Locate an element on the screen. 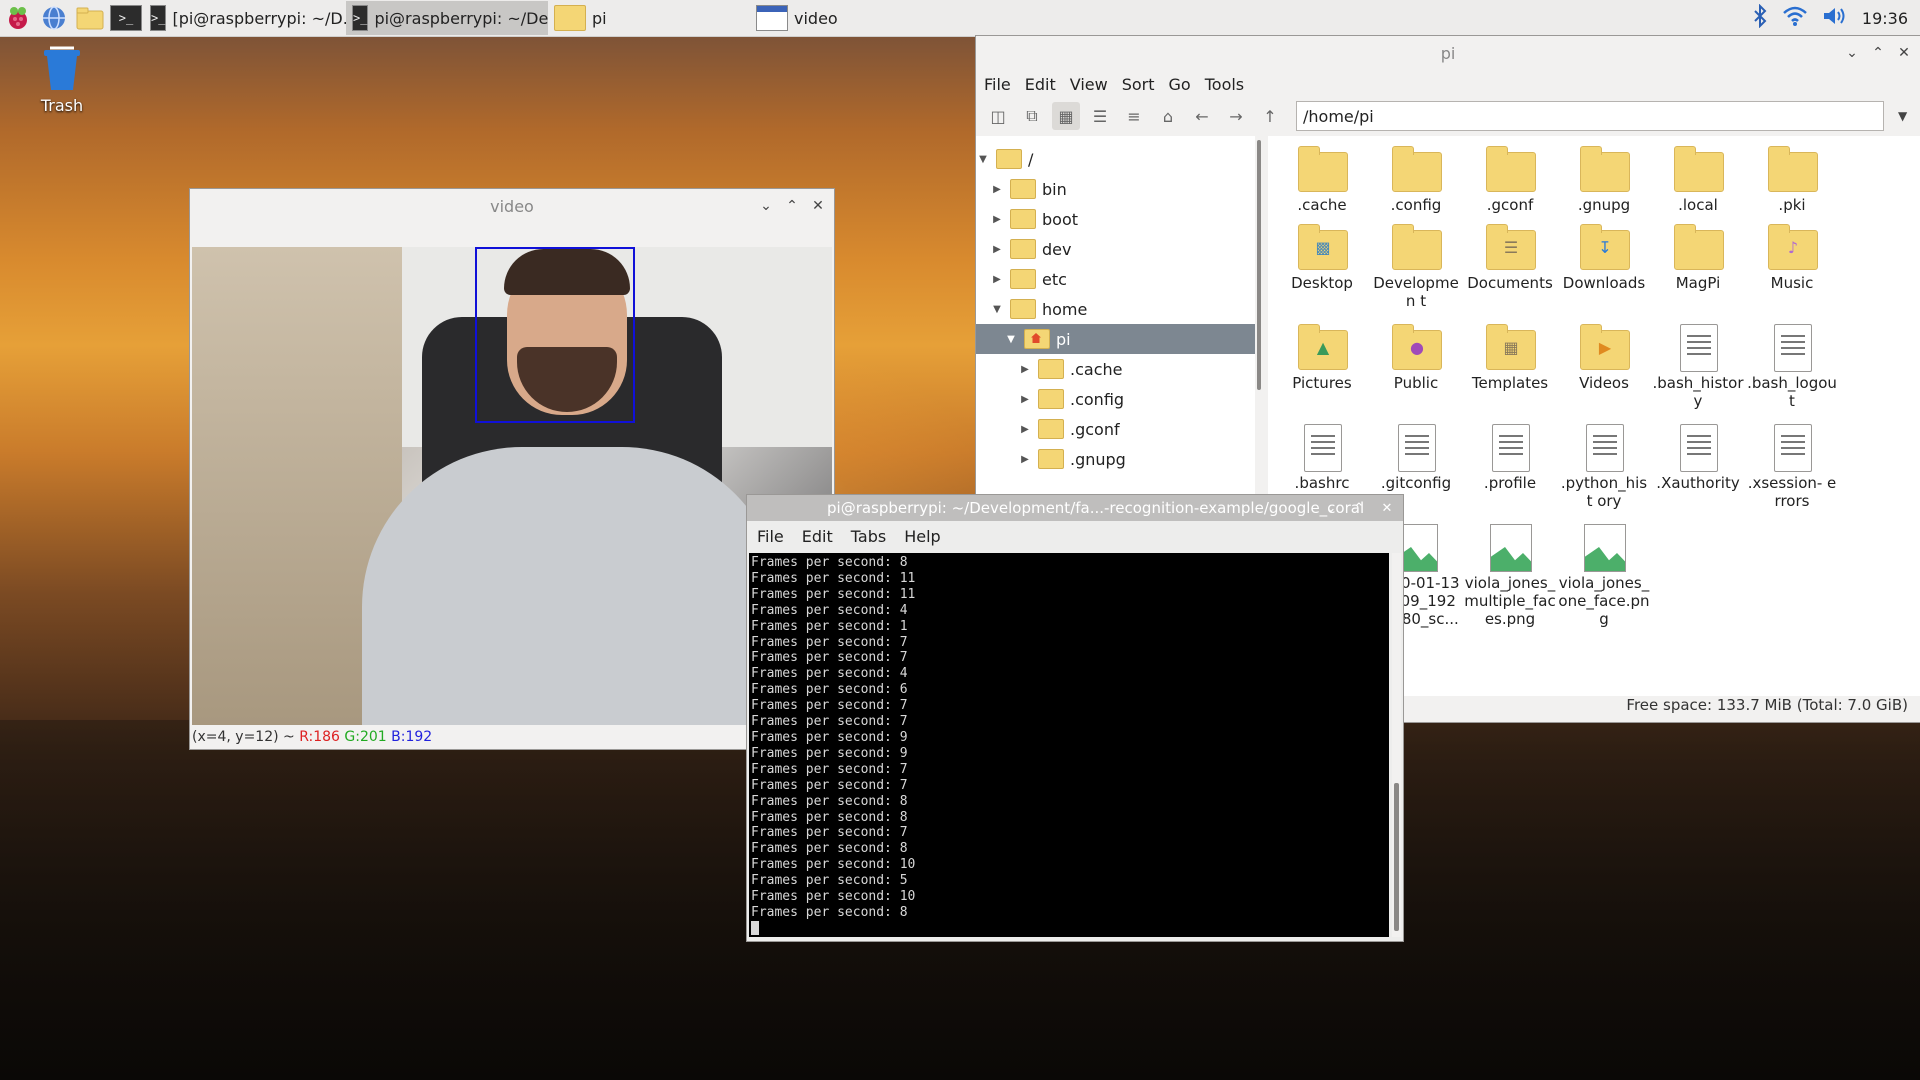 Image resolution: width=1920 pixels, height=1080 pixels. forward-icon: → is located at coordinates (1236, 116).